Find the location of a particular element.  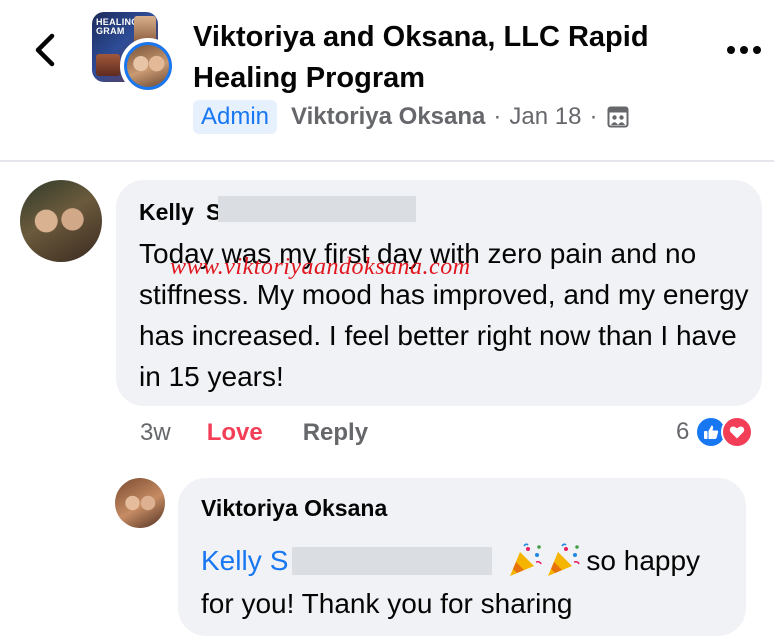

reaction-summary: 6 is located at coordinates (715, 432).